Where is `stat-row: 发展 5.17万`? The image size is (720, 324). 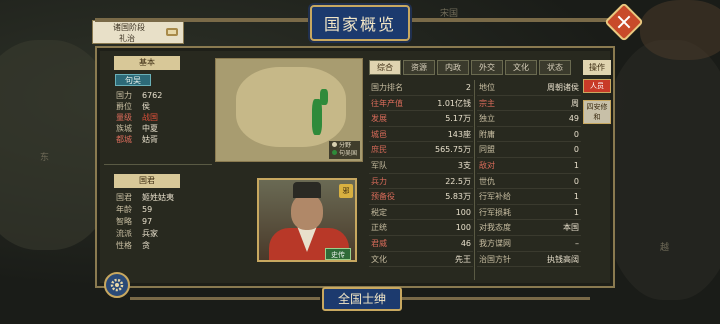
stat-row: 发展 5.17万 is located at coordinates (421, 119).